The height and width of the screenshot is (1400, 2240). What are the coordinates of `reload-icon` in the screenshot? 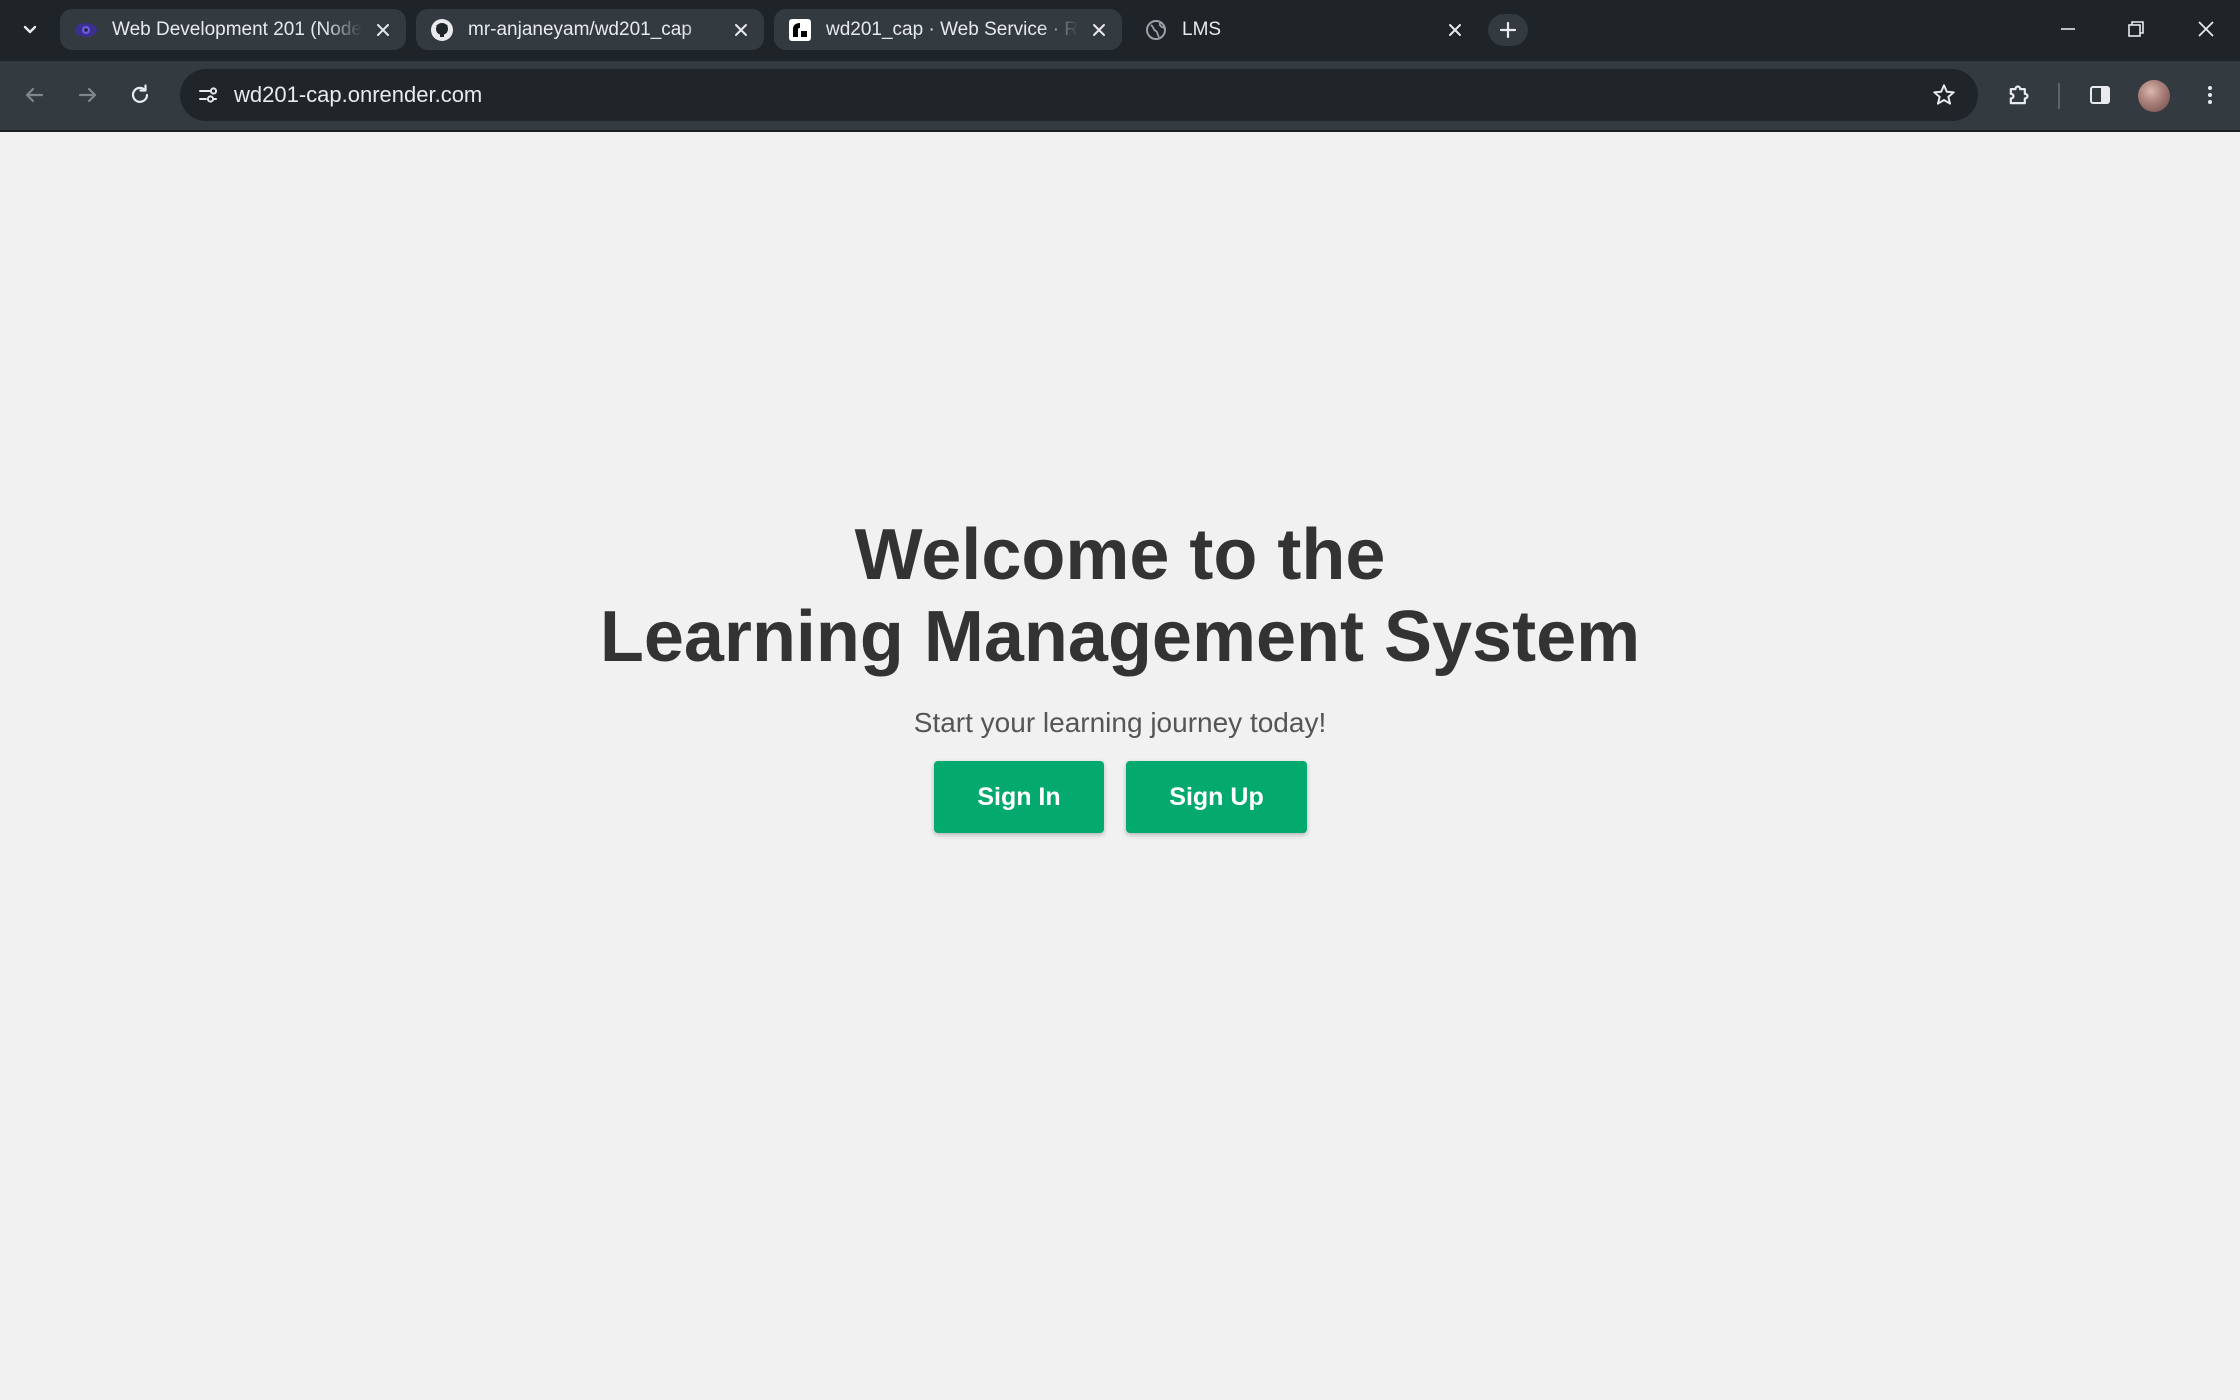 It's located at (140, 93).